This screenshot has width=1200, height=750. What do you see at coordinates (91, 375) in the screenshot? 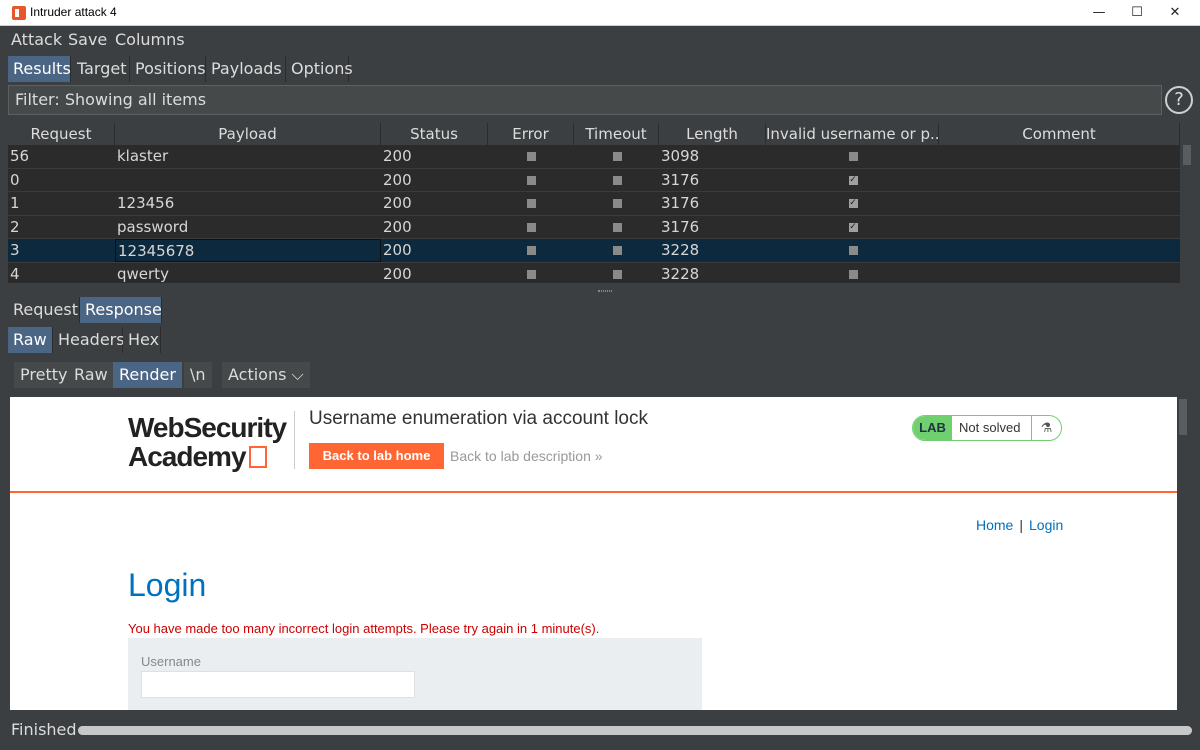
I see `raw-button: Raw` at bounding box center [91, 375].